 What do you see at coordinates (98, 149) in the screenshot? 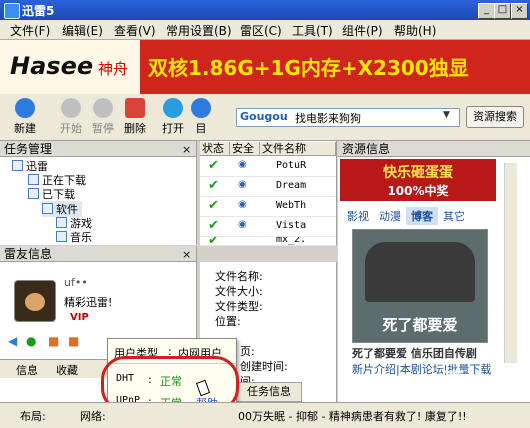
I see `task-panel-title: 任务管理 ×` at bounding box center [98, 149].